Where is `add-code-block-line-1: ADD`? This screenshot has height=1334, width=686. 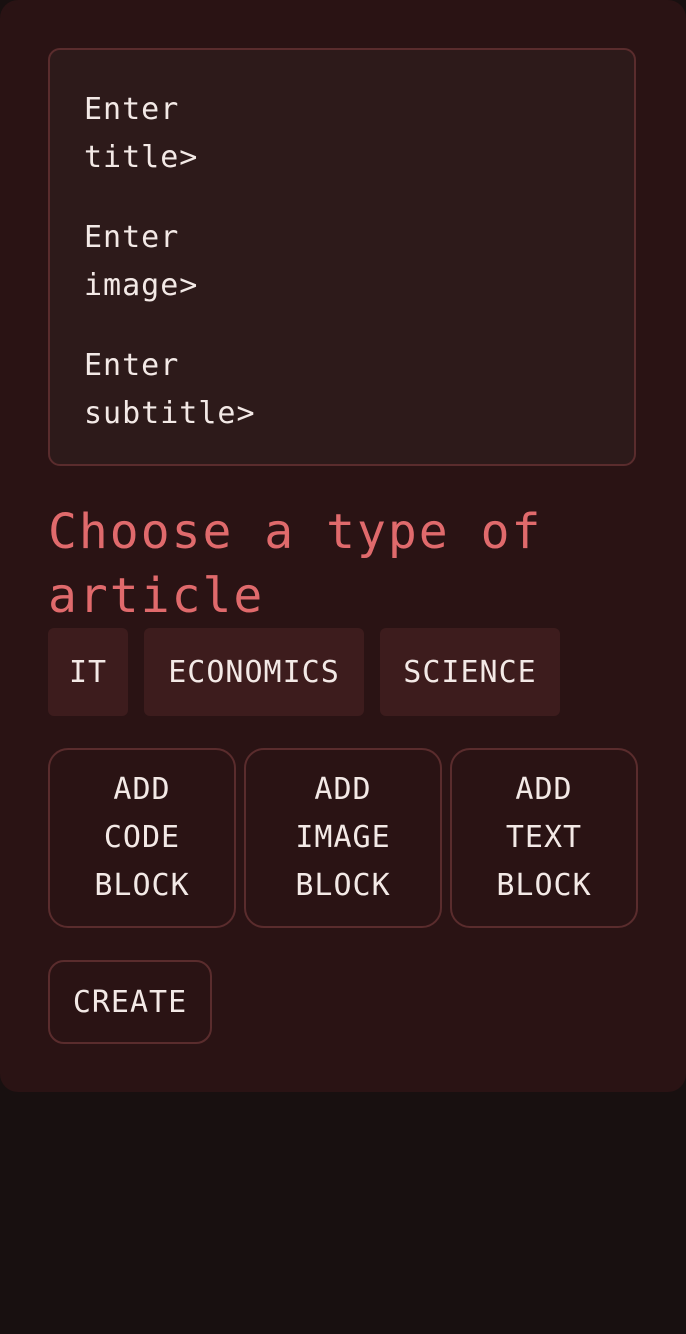 add-code-block-line-1: ADD is located at coordinates (142, 789).